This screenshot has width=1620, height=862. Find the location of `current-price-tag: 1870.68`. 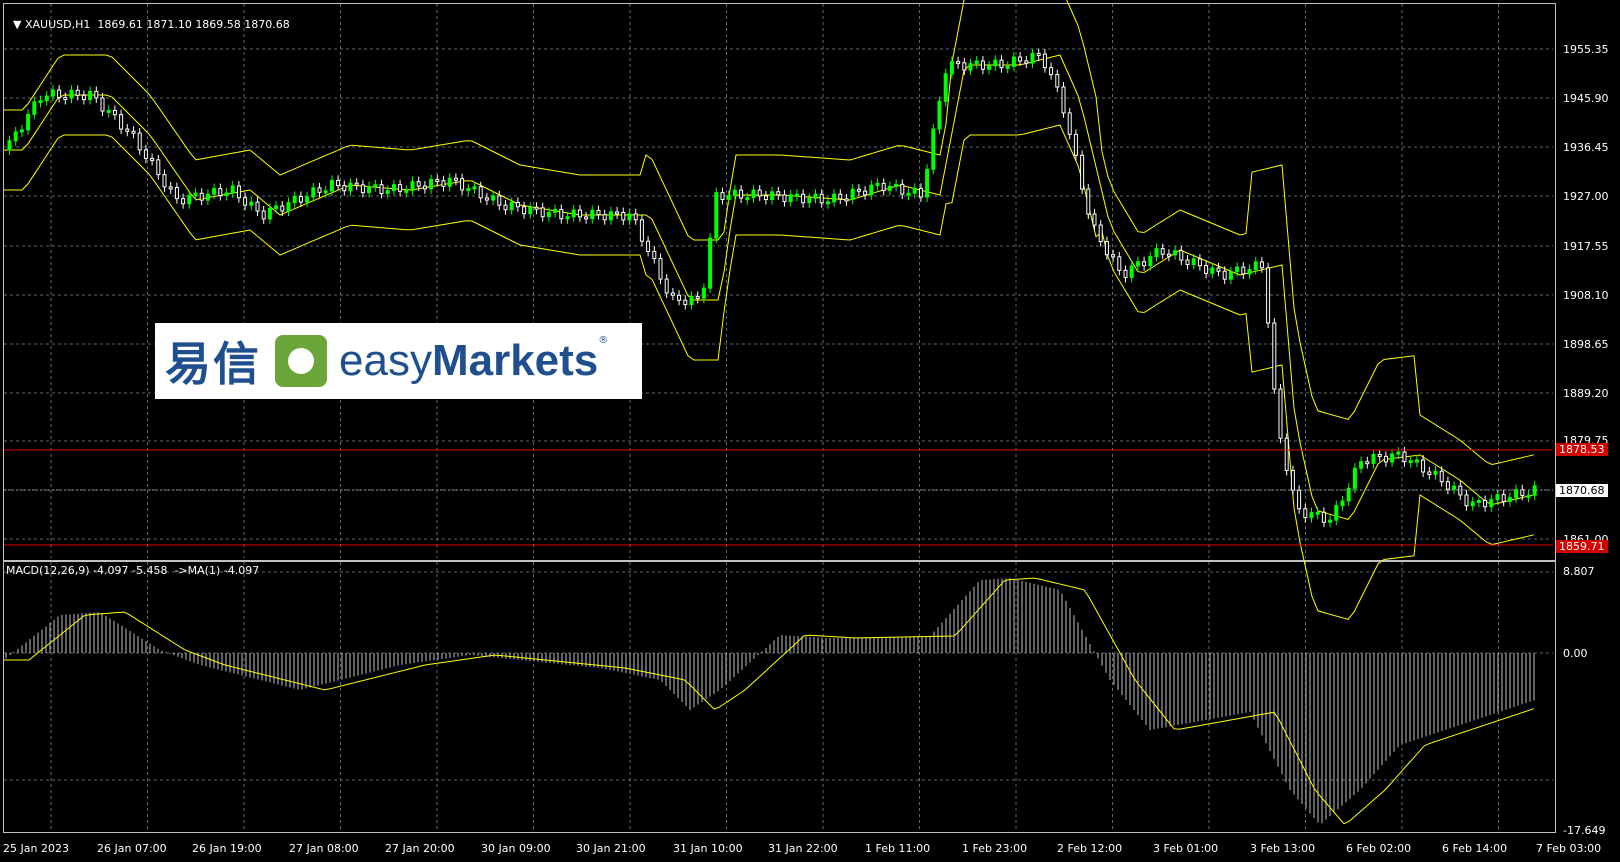

current-price-tag: 1870.68 is located at coordinates (1582, 490).